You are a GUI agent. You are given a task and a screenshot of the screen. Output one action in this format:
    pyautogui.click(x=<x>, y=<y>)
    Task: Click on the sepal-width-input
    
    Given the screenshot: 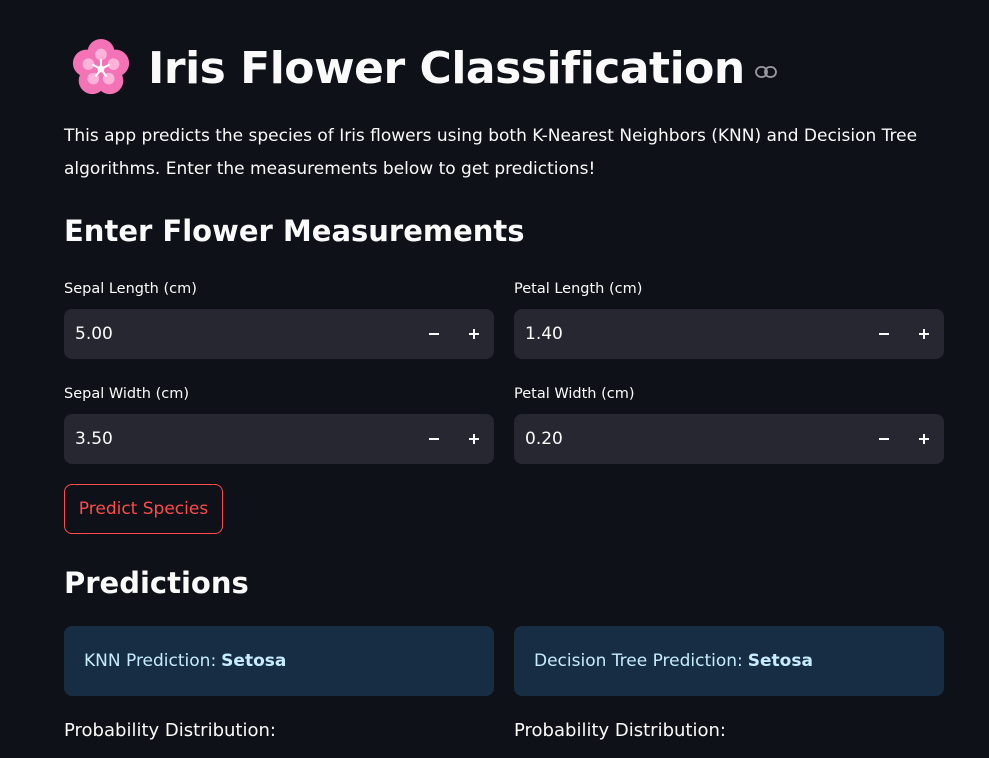 What is the action you would take?
    pyautogui.click(x=239, y=439)
    